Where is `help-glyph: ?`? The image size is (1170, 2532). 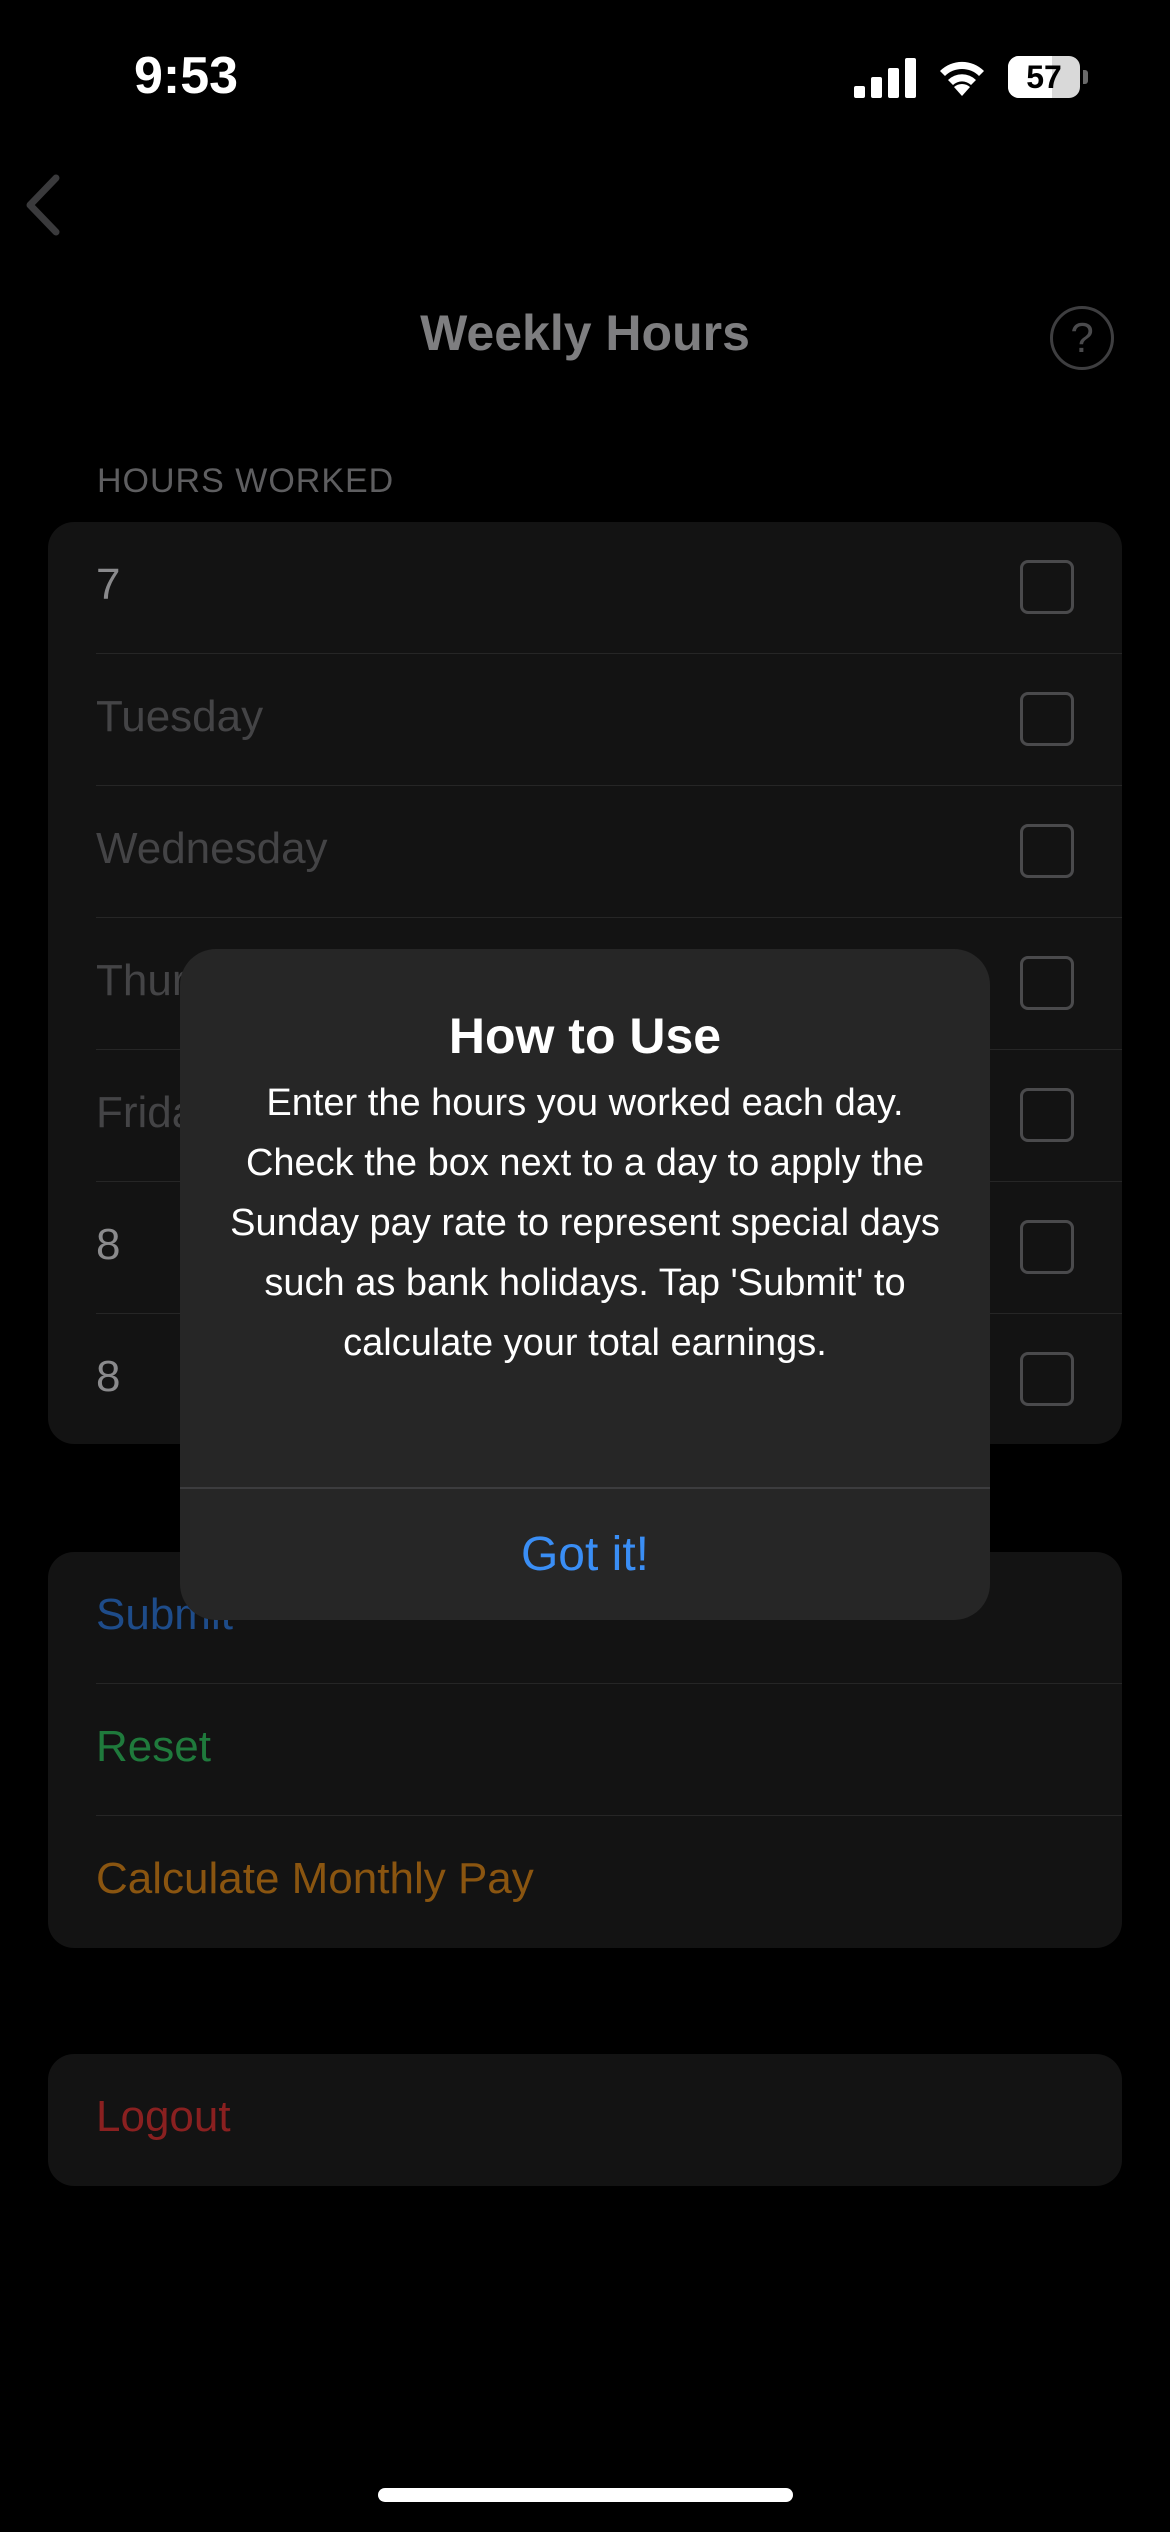
help-glyph: ? is located at coordinates (1082, 337).